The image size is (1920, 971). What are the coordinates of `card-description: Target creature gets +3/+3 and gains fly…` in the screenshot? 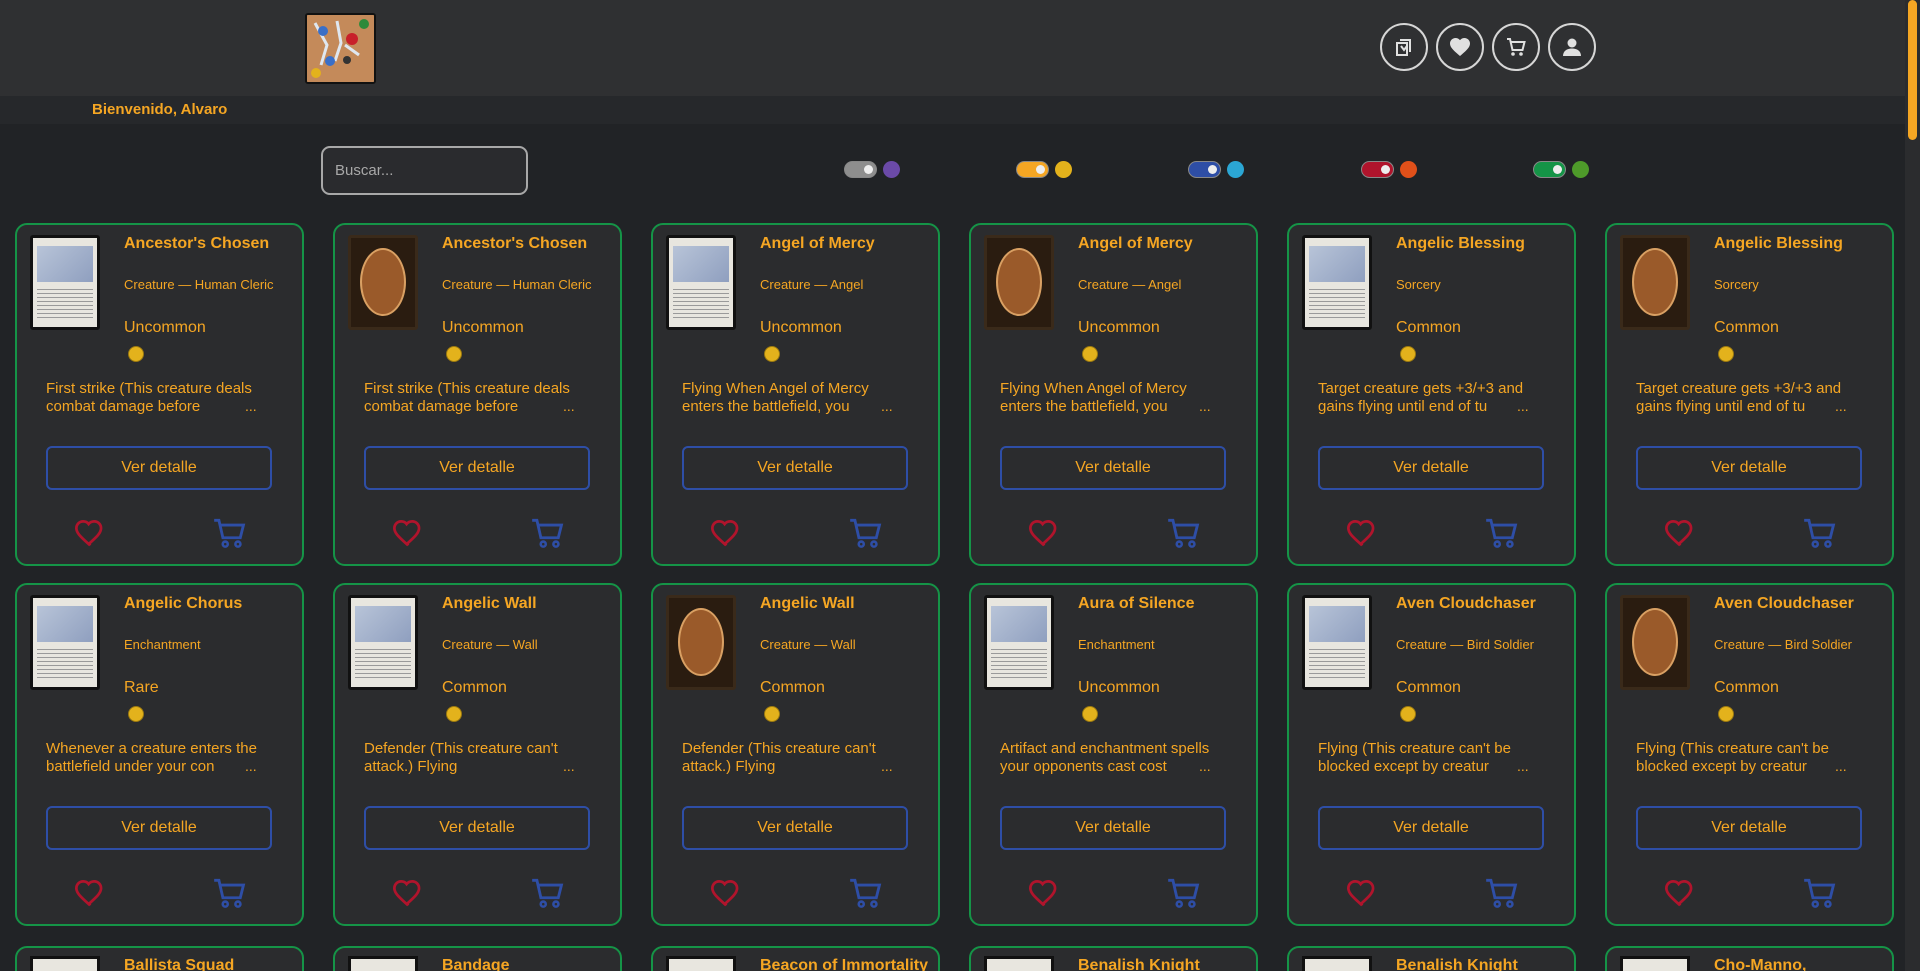 It's located at (1739, 397).